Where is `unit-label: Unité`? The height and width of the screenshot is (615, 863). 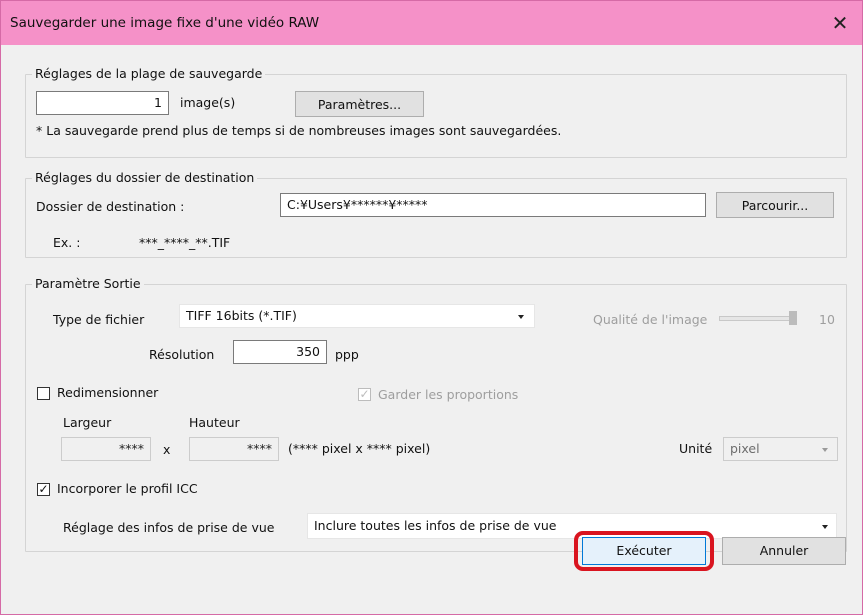 unit-label: Unité is located at coordinates (696, 448).